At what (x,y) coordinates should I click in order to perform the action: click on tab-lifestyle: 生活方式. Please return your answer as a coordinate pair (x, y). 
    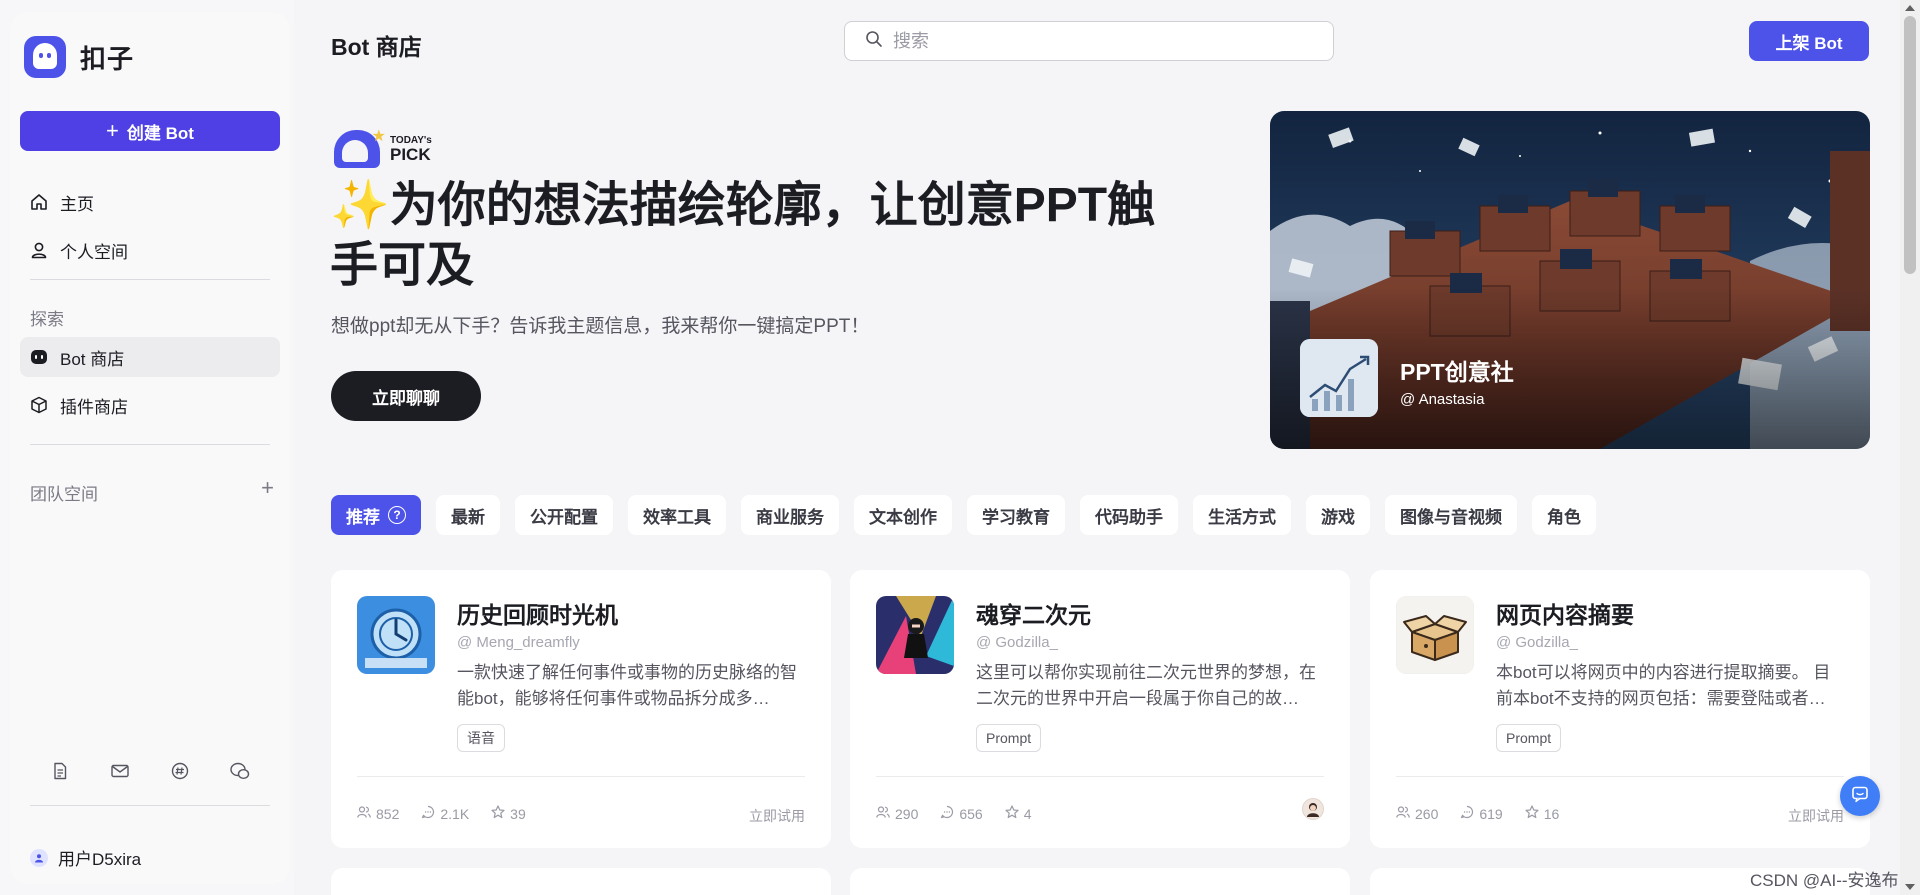
    Looking at the image, I should click on (1242, 515).